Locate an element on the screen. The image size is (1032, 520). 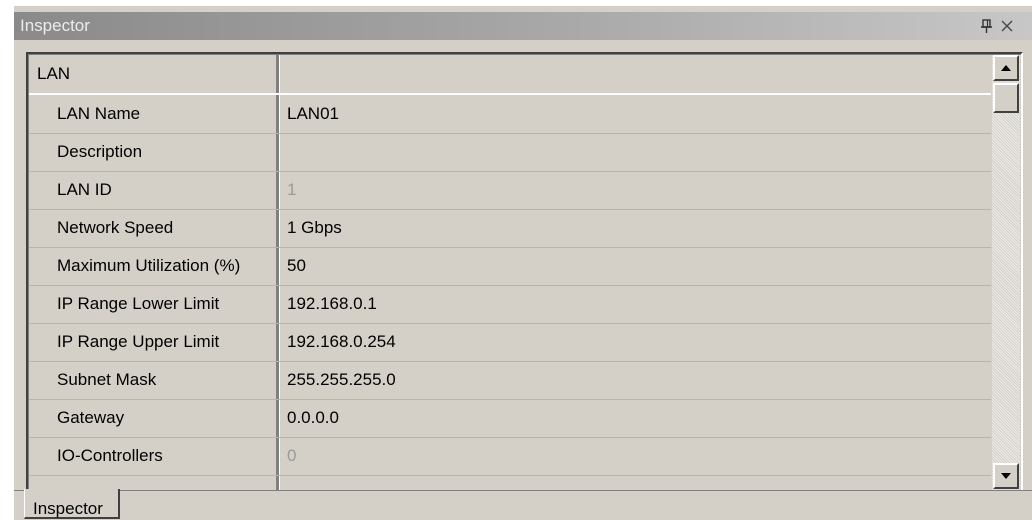
tab-label: Inspector is located at coordinates (68, 508).